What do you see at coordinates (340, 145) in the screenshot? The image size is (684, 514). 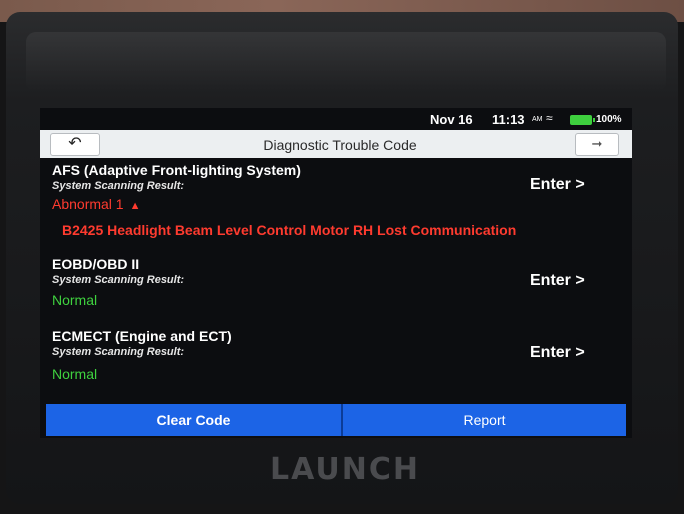 I see `page-title: Diagnostic Trouble Code` at bounding box center [340, 145].